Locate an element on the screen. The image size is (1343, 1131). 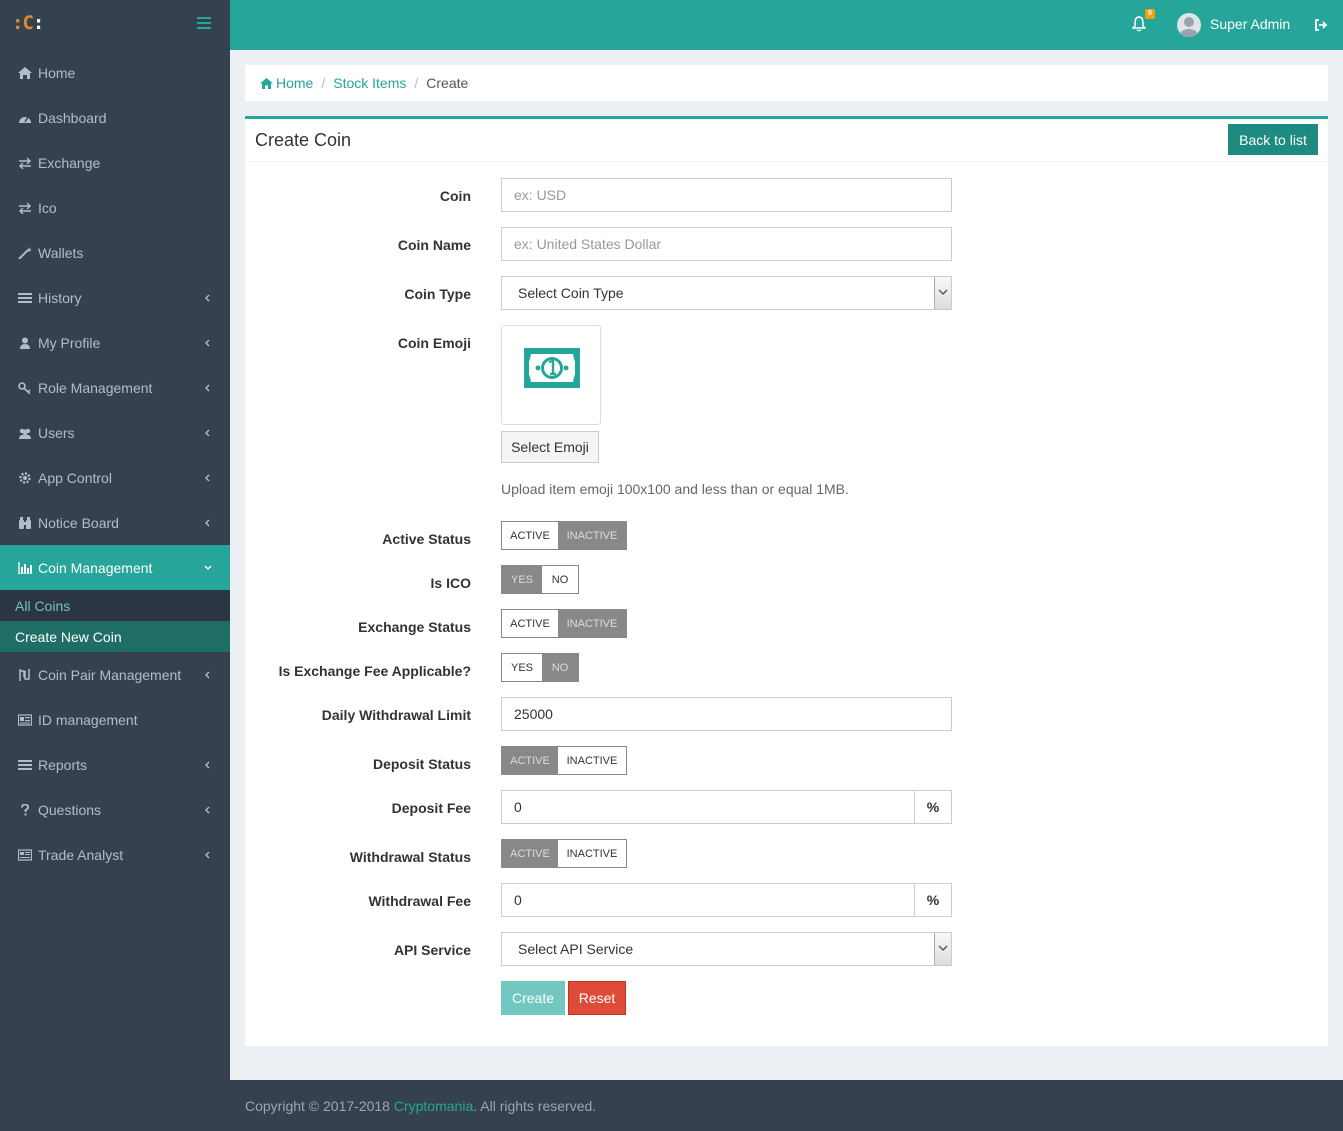
exchange-fee-toggle: YES NO is located at coordinates (540, 667).